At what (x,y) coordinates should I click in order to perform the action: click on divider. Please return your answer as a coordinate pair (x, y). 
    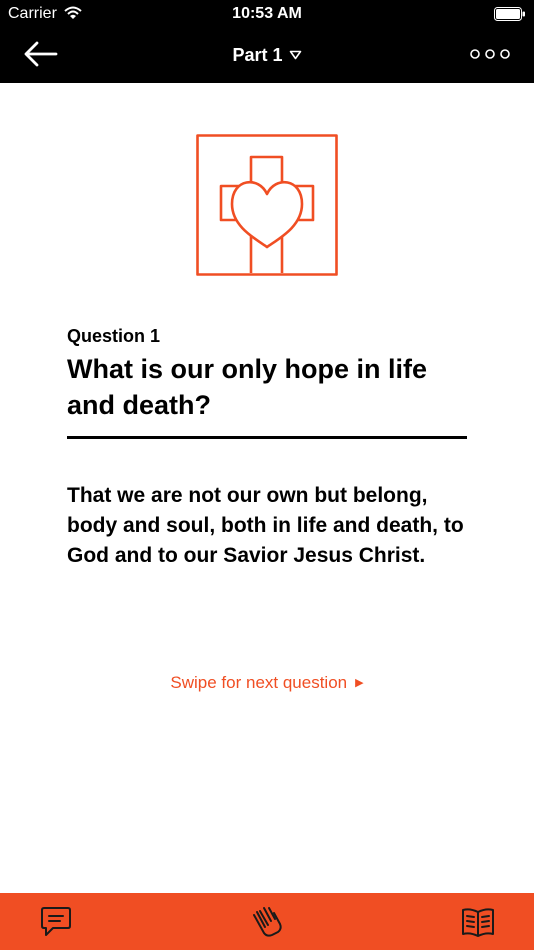
    Looking at the image, I should click on (267, 437).